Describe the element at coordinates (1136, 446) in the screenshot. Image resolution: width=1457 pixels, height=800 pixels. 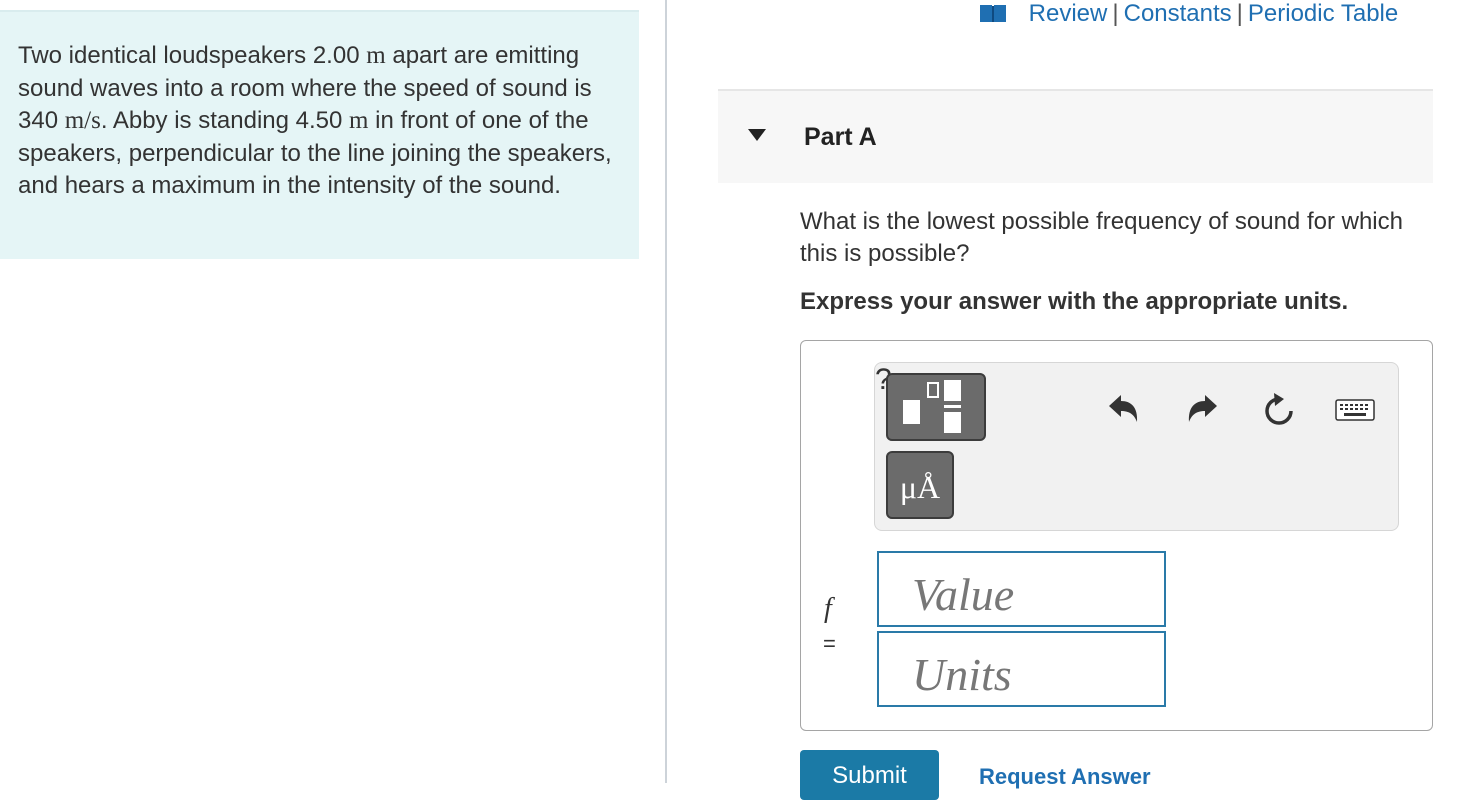
I see `math-toolbar: μÅ ?` at that location.